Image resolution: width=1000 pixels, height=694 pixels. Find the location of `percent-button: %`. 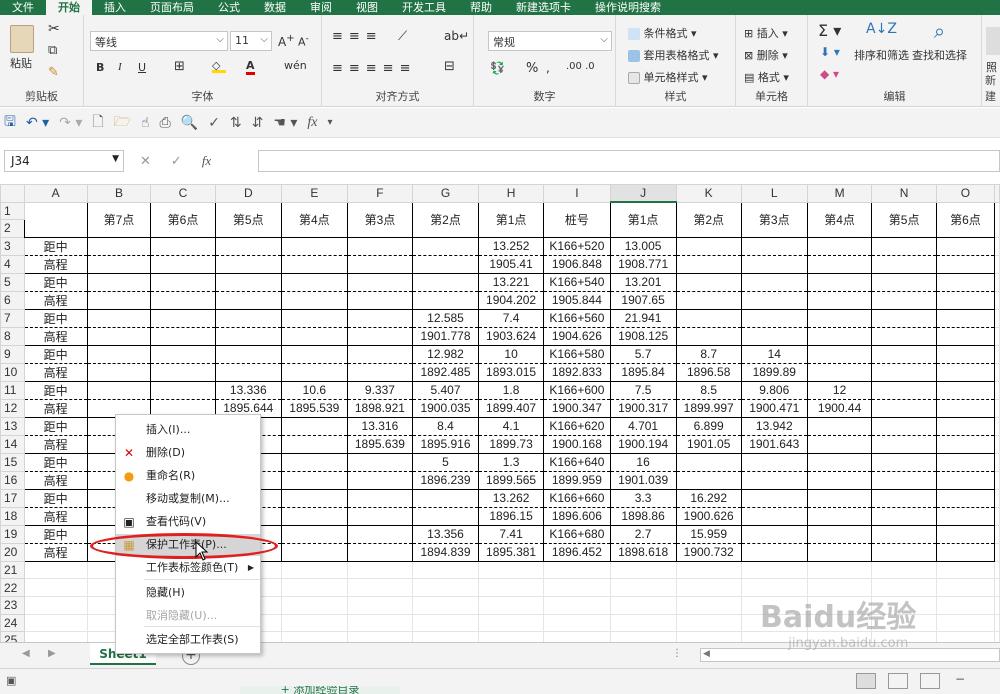

percent-button: % is located at coordinates (532, 68).